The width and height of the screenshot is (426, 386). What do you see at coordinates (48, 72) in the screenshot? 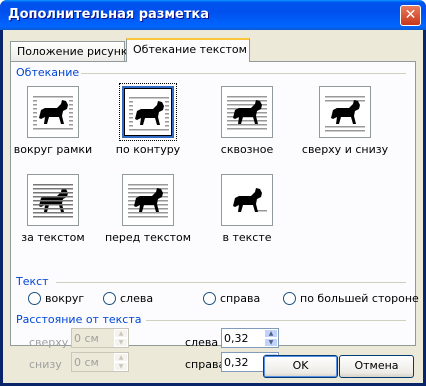
I see `group-wrapping-label: Обтекание` at bounding box center [48, 72].